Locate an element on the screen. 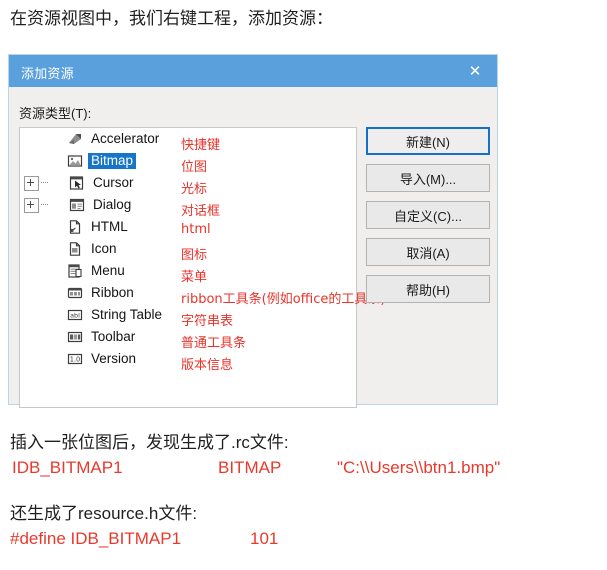 This screenshot has height=570, width=607. annotation-ribbon: ribbon工具条(例如office的工具条) is located at coordinates (283, 299).